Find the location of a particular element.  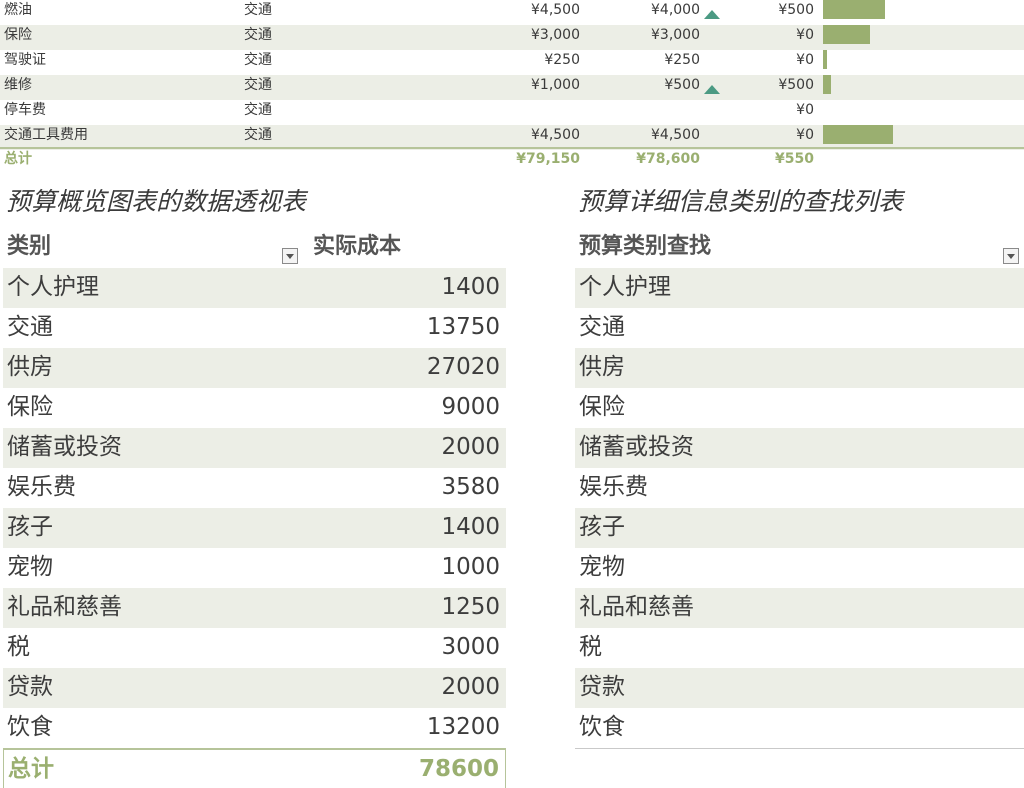

table-row: 娱乐费 3580 is located at coordinates (254, 488).